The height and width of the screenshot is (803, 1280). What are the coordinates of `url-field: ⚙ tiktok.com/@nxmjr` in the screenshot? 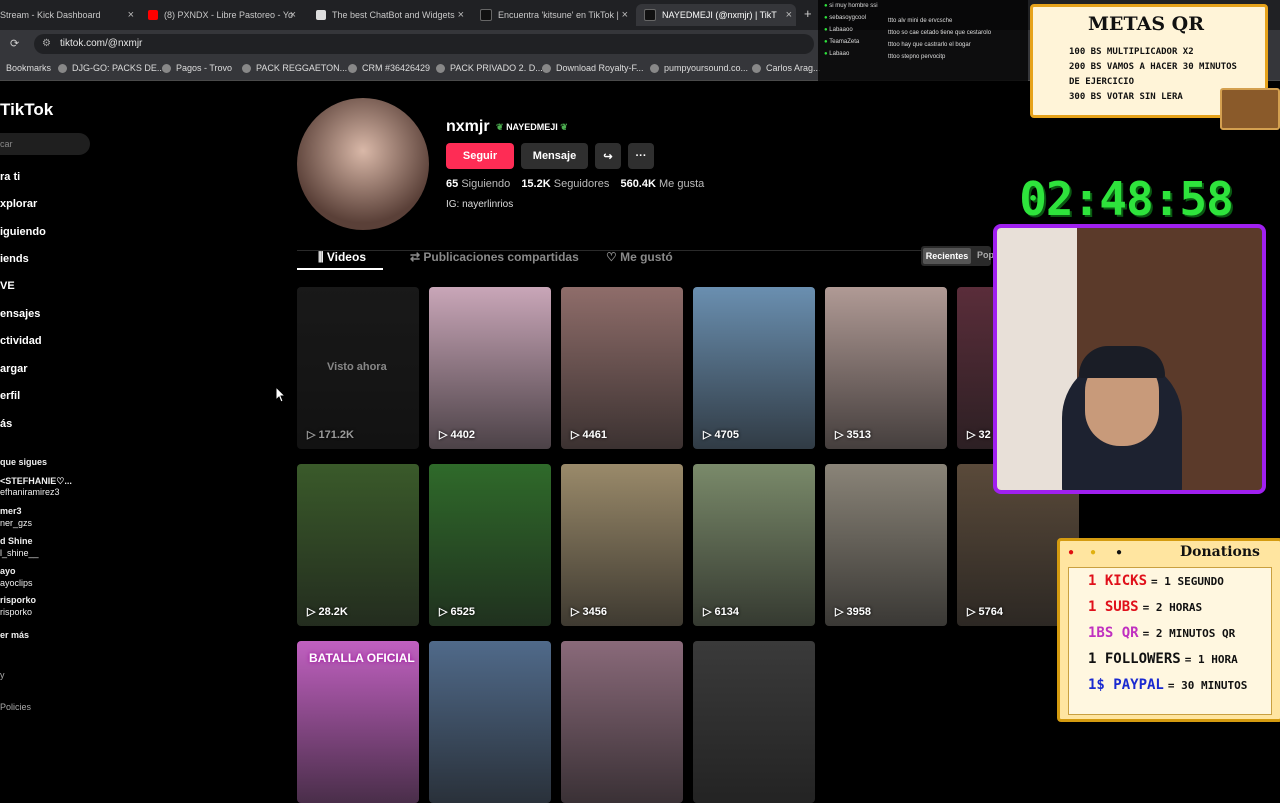 It's located at (424, 44).